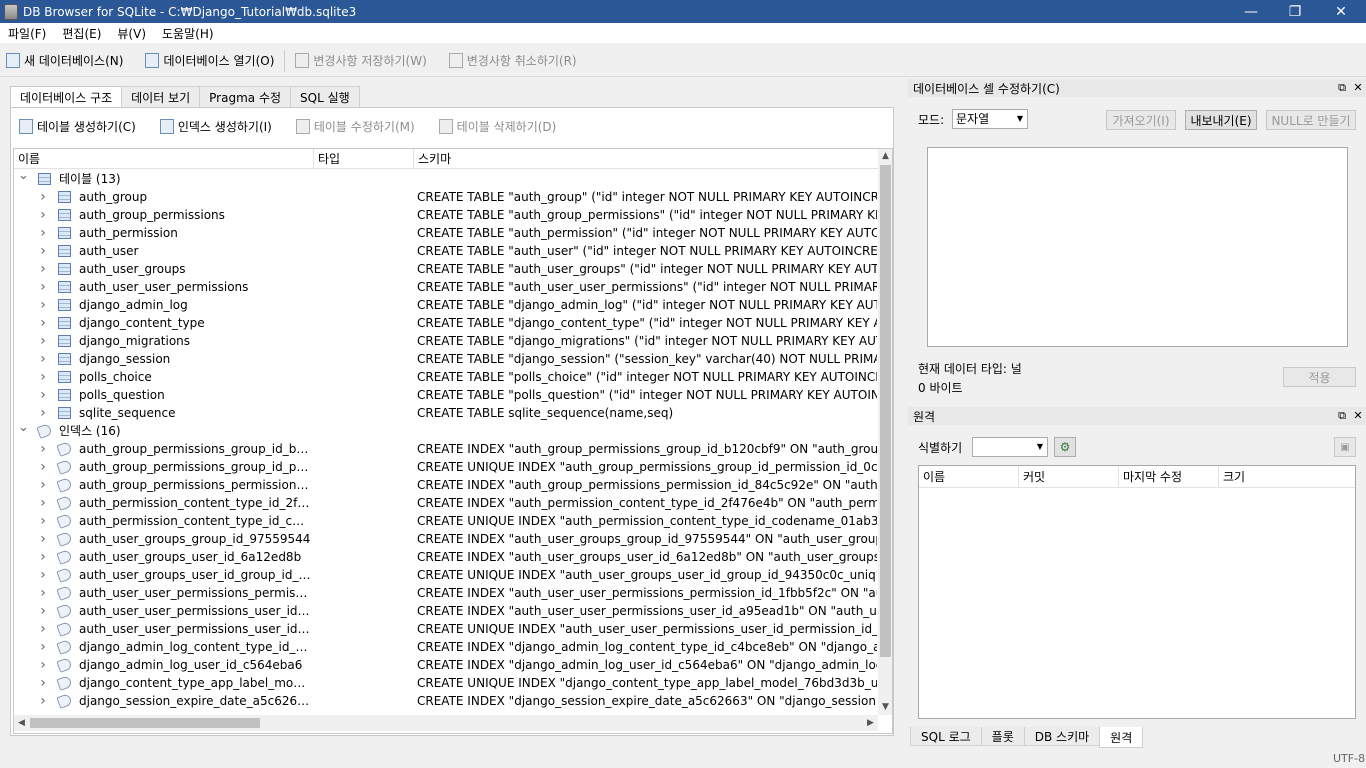 The image size is (1366, 768). Describe the element at coordinates (81, 33) in the screenshot. I see `menu-edit: 편집(E)` at that location.